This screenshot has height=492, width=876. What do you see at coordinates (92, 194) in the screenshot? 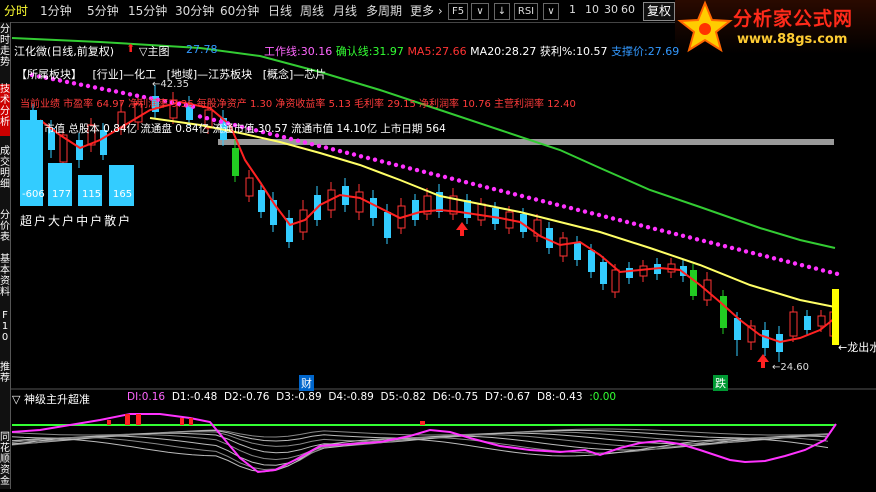
I see `flow-value-mid: 115` at bounding box center [92, 194].